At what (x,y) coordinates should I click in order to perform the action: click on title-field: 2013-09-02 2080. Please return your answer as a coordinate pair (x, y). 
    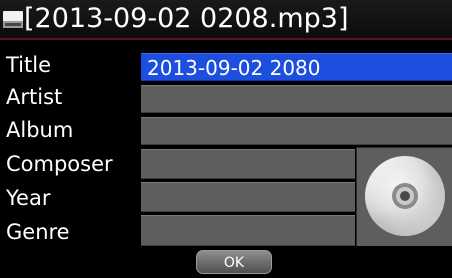
    Looking at the image, I should click on (296, 67).